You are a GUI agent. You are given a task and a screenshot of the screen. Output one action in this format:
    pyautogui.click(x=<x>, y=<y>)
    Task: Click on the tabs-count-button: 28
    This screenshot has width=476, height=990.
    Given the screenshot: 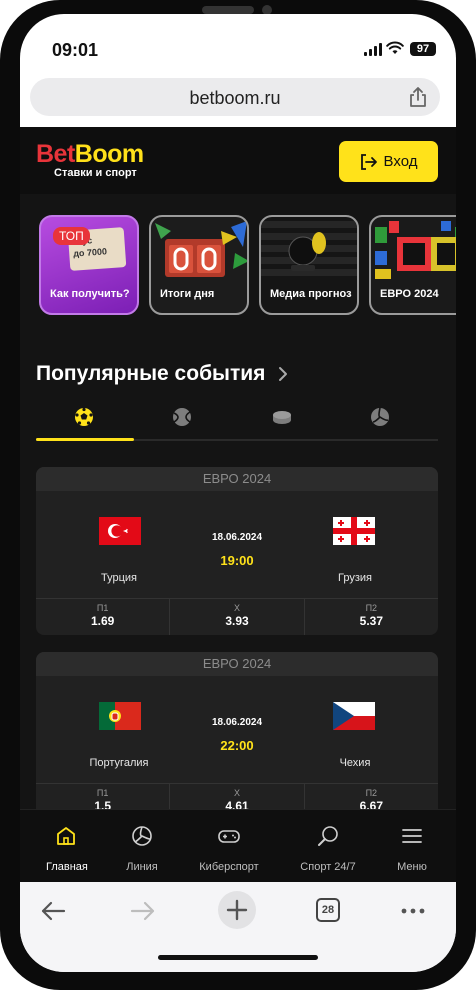 What is the action you would take?
    pyautogui.click(x=328, y=910)
    